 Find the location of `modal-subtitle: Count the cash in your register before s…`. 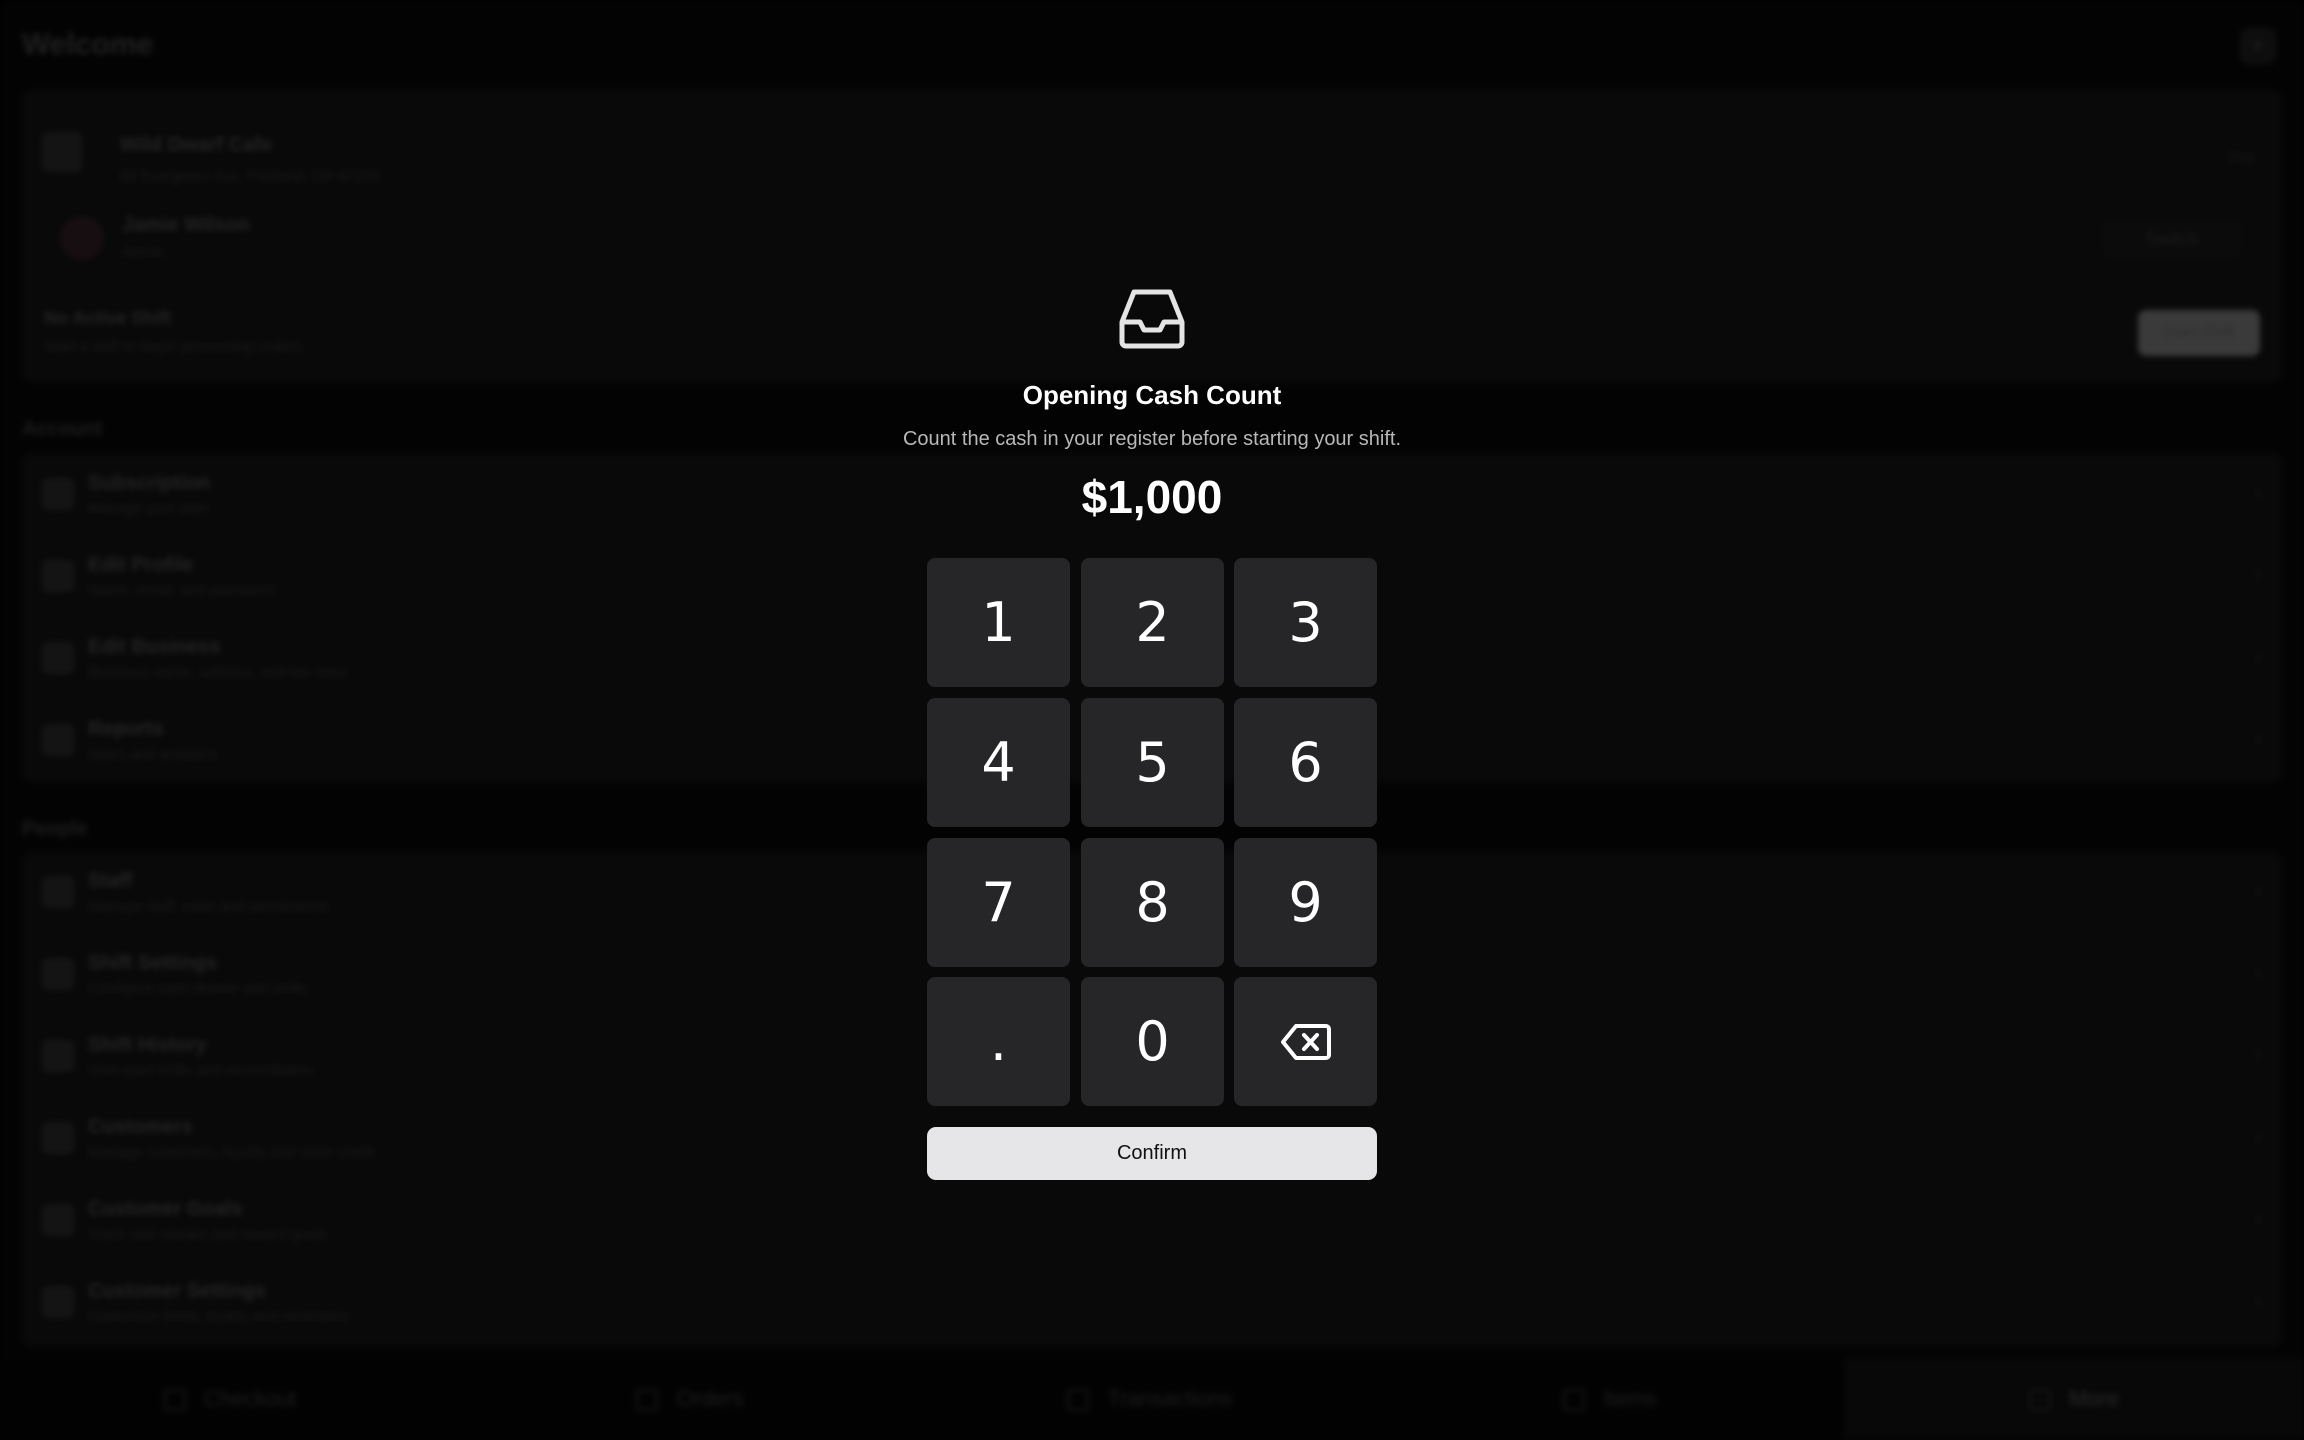

modal-subtitle: Count the cash in your register before s… is located at coordinates (1152, 439).